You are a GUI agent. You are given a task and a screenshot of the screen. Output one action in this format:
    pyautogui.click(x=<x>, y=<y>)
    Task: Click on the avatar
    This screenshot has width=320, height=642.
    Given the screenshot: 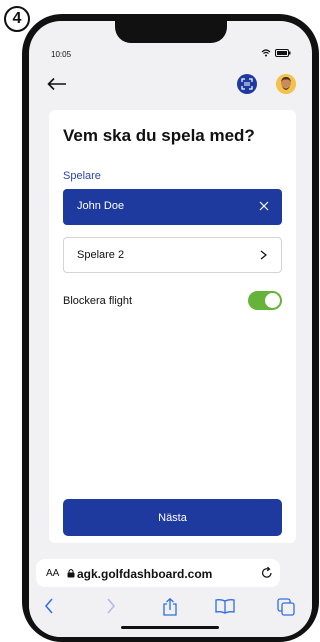 What is the action you would take?
    pyautogui.click(x=286, y=84)
    